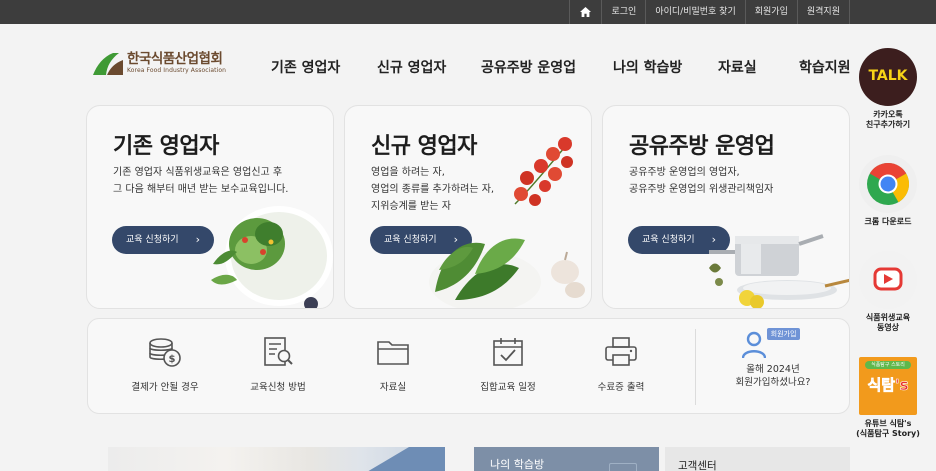  I want to click on signup-link: 회원가입, so click(770, 12).